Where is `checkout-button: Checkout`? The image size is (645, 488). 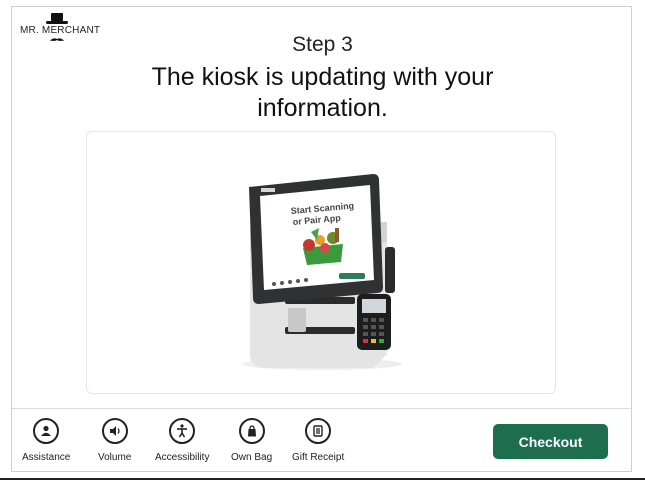
checkout-button: Checkout is located at coordinates (550, 441).